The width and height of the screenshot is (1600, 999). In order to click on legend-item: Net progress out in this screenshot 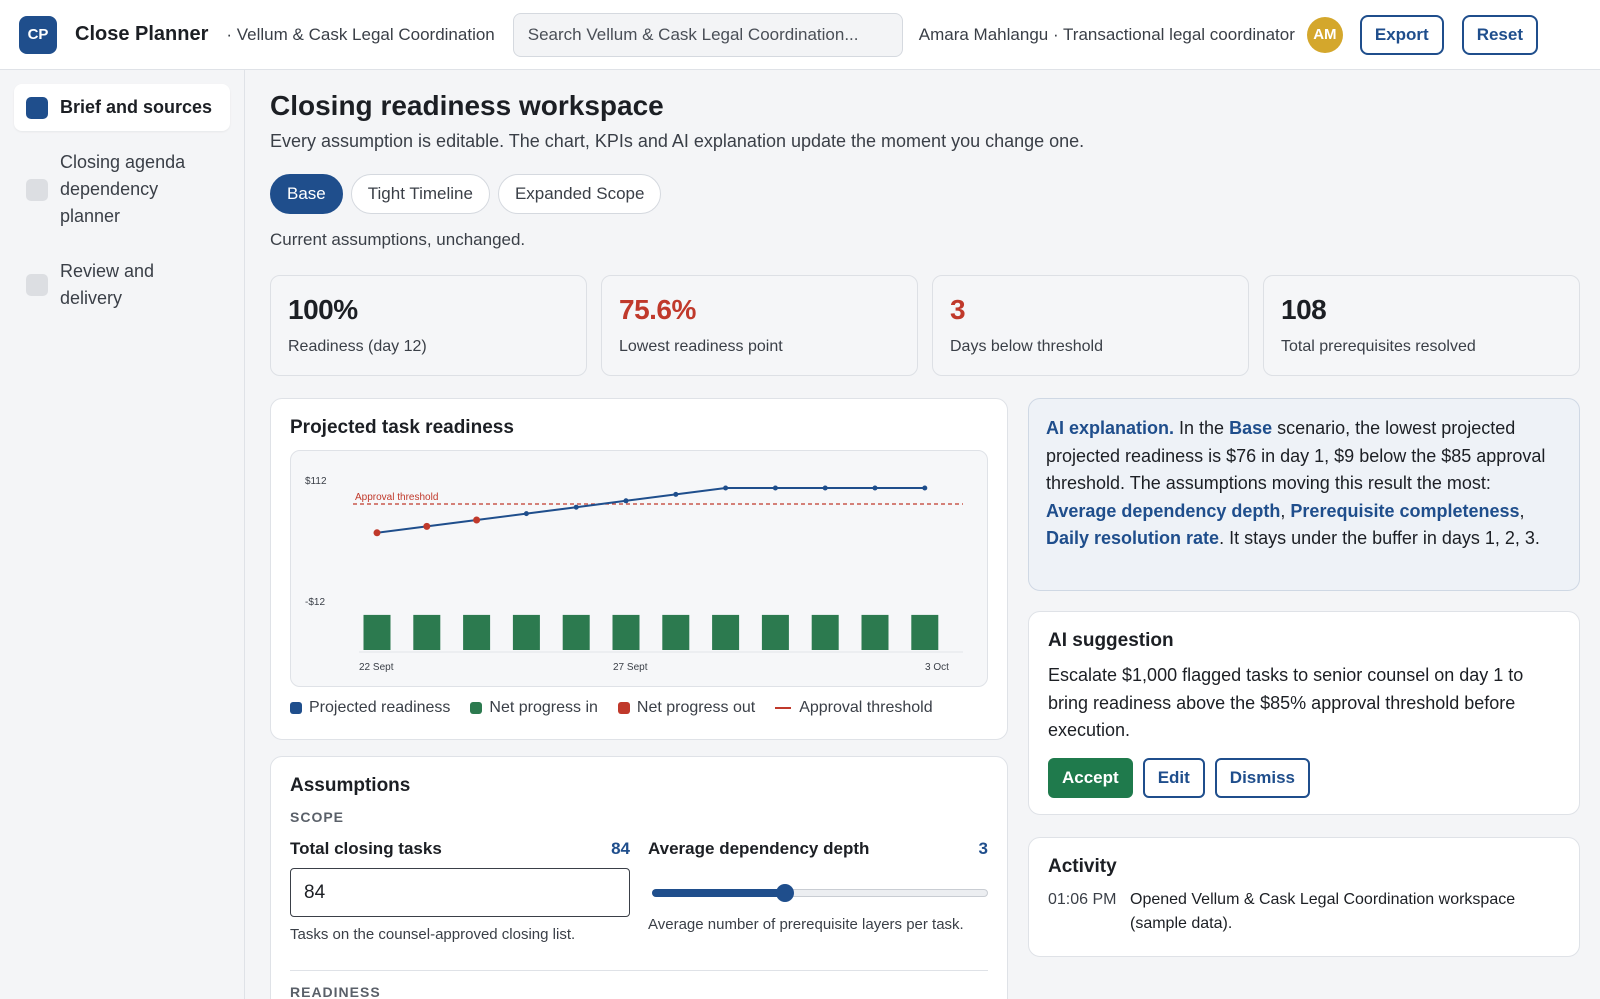, I will do `click(686, 708)`.